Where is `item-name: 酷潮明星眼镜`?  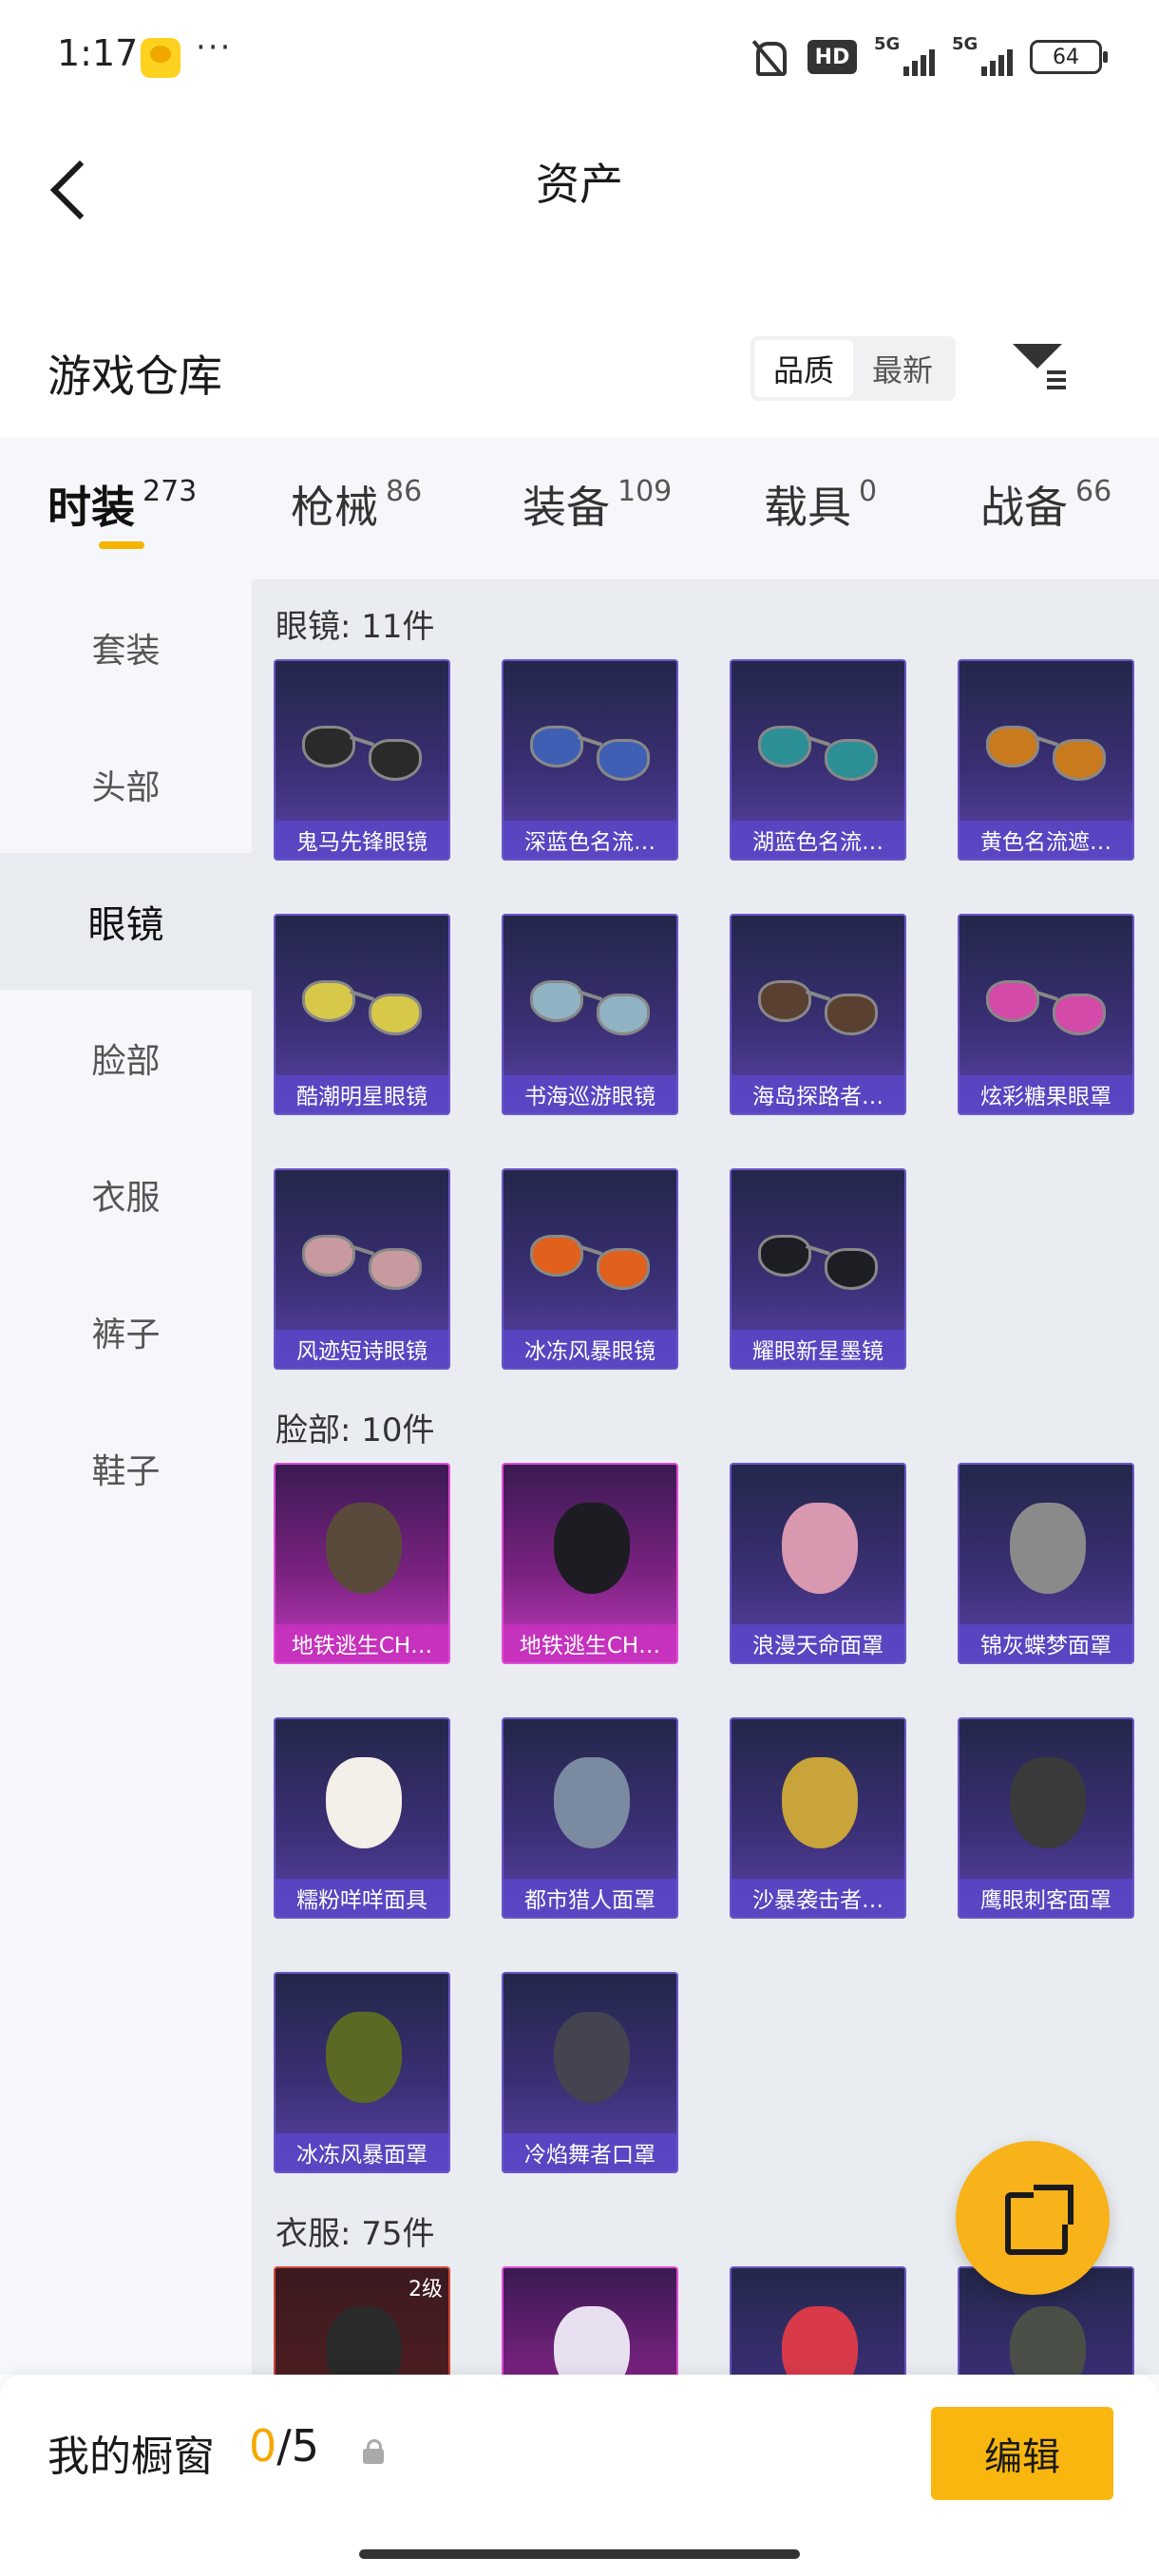 item-name: 酷潮明星眼镜 is located at coordinates (362, 1094).